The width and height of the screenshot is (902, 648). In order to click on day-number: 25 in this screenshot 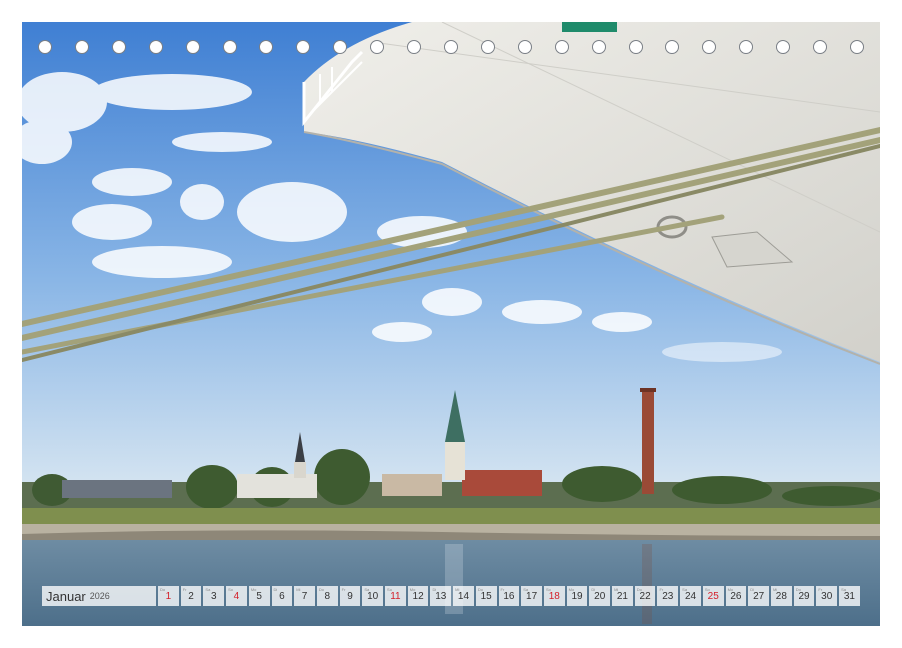, I will do `click(713, 596)`.